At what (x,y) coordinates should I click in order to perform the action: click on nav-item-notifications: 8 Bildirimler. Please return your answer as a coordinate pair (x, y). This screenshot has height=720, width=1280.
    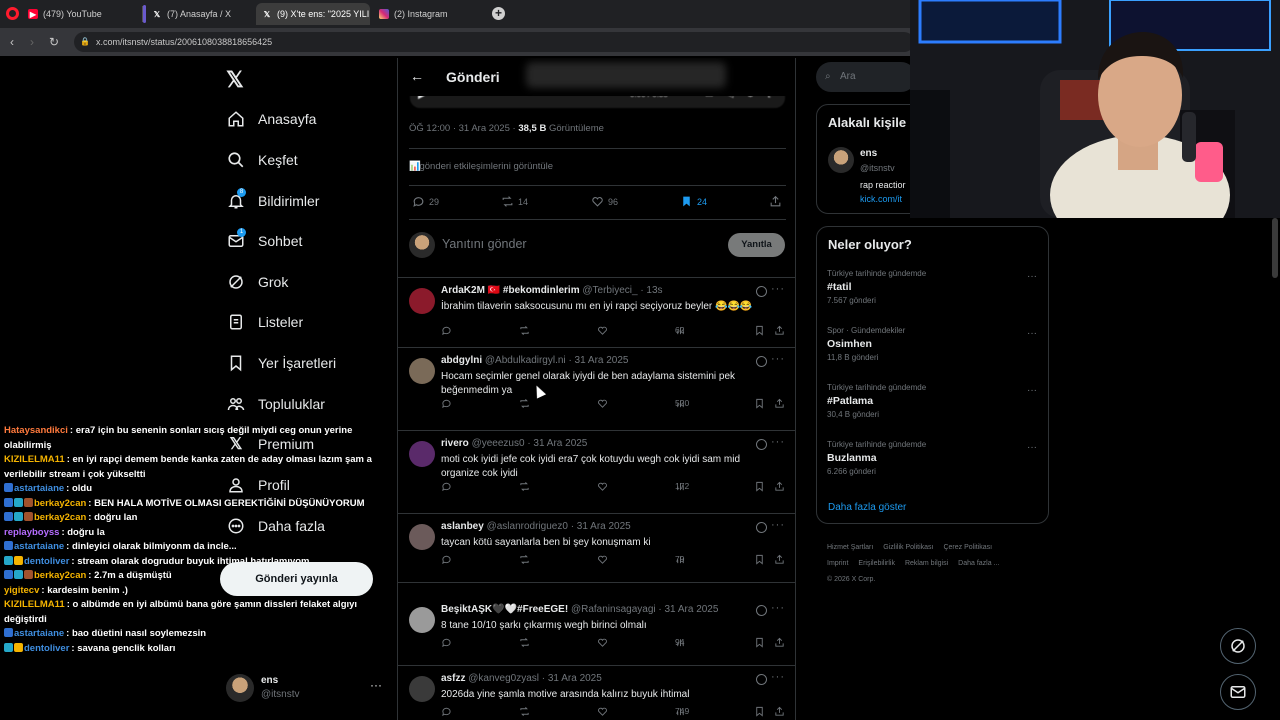
    Looking at the image, I should click on (273, 200).